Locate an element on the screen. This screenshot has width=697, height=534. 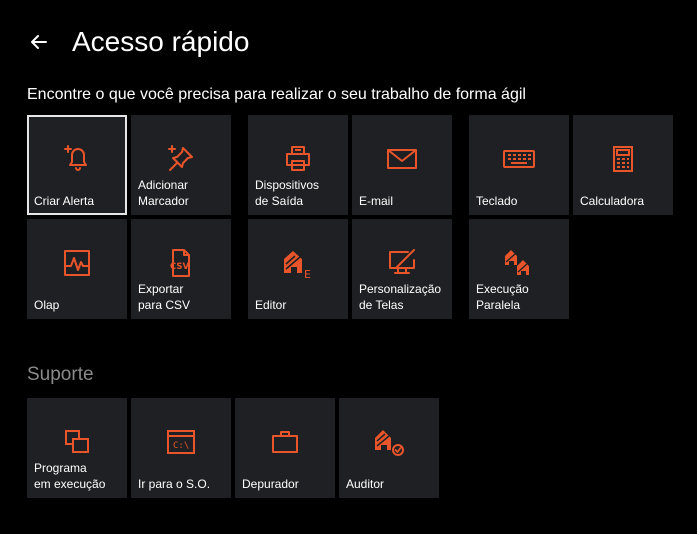
tile-dispositivos-de-saida: Dispositivos de Saída is located at coordinates (298, 165).